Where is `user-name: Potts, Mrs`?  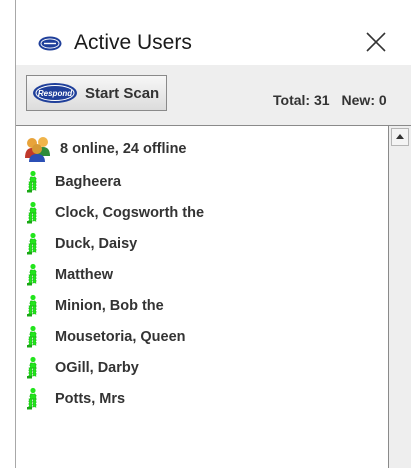
user-name: Potts, Mrs is located at coordinates (90, 399).